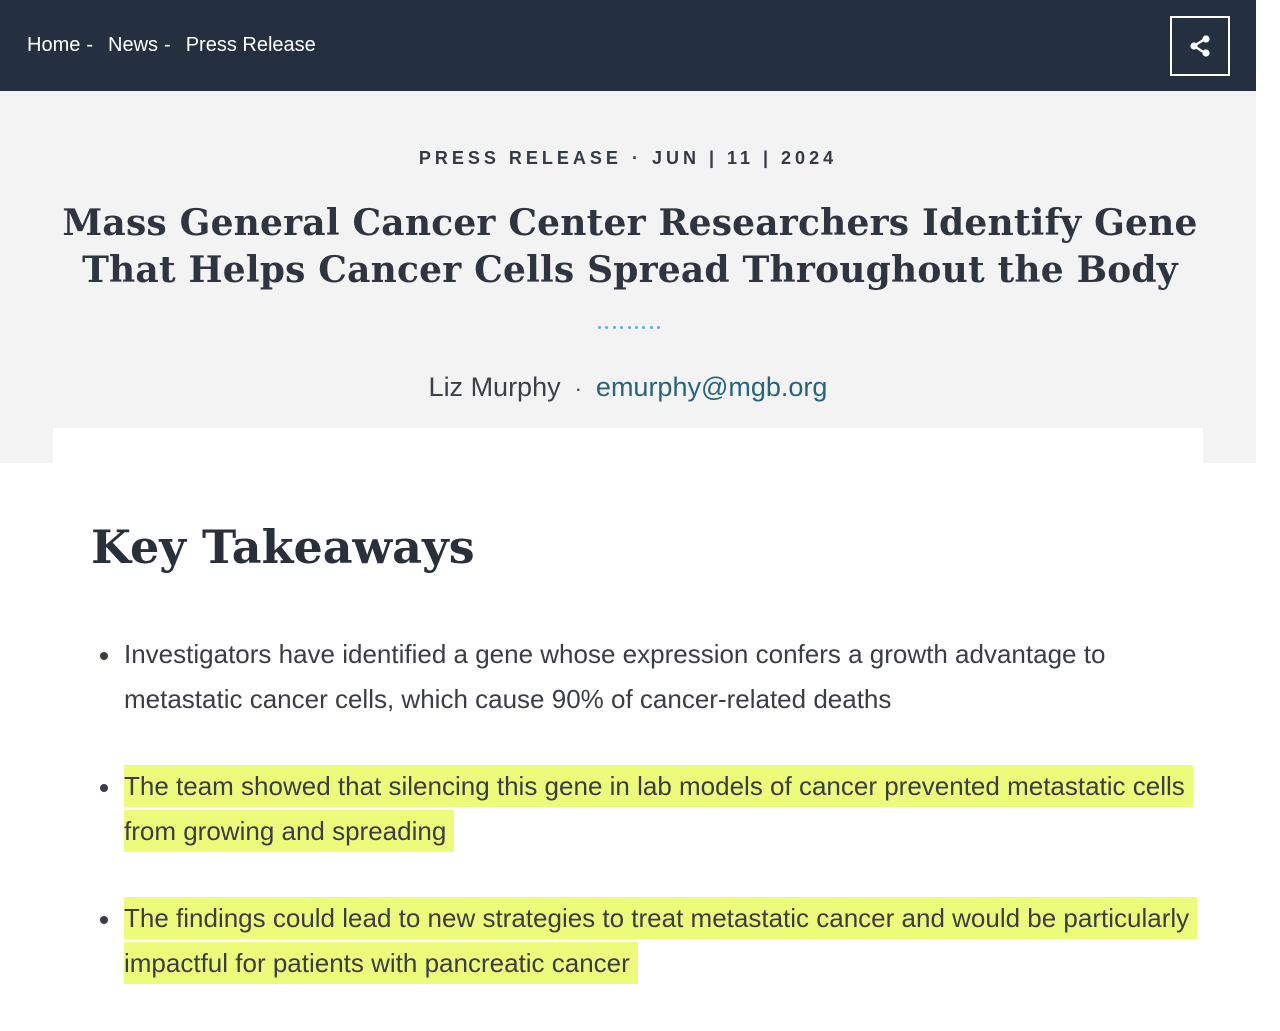 The width and height of the screenshot is (1280, 1031). I want to click on breadcrumb-current-page: Press Release, so click(250, 45).